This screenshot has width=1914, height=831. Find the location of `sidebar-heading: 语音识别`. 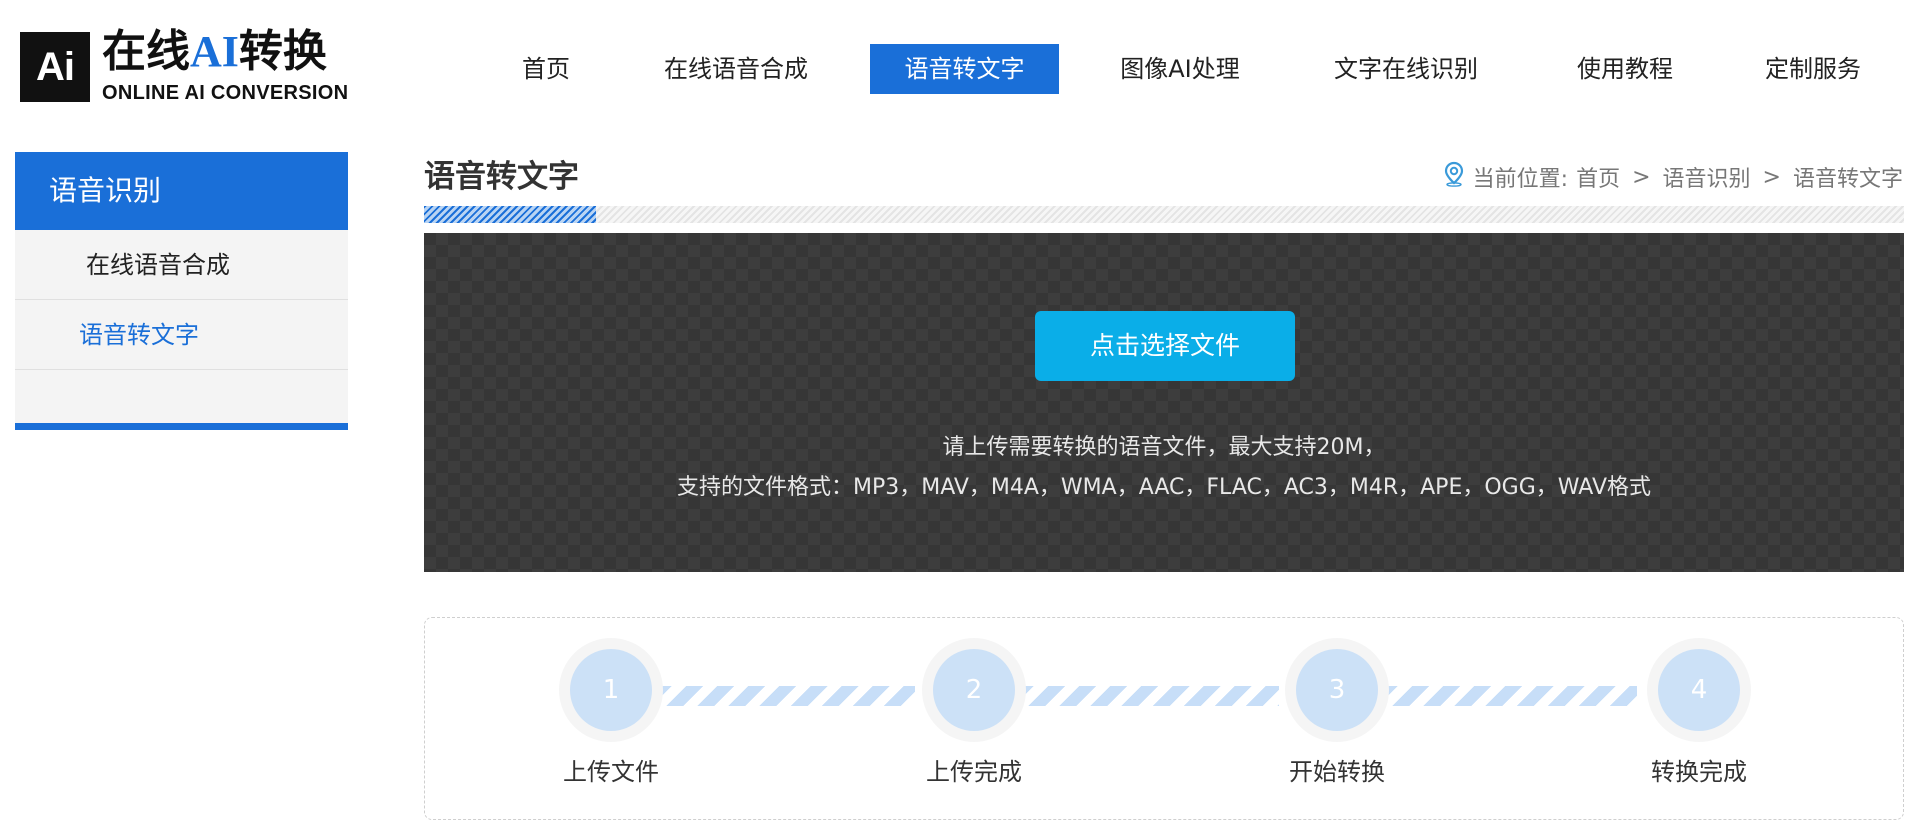

sidebar-heading: 语音识别 is located at coordinates (181, 191).